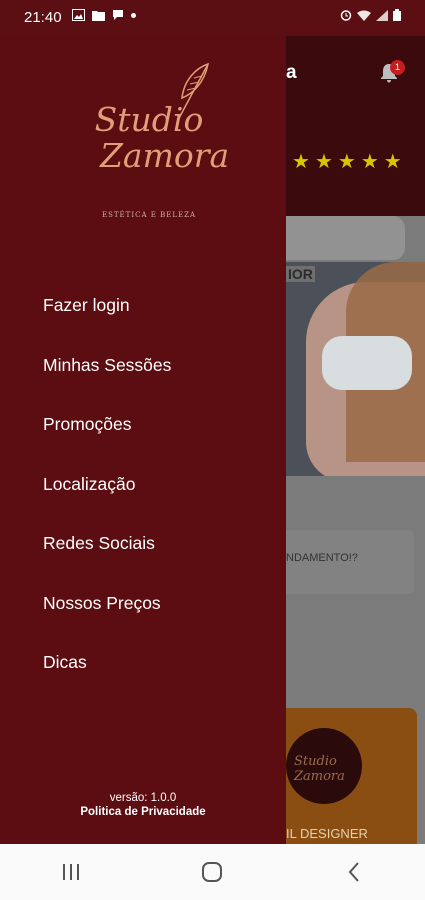 The height and width of the screenshot is (900, 425). I want to click on studio-logo: Studio Zamora ESTÉTICA E BELEZA, so click(152, 142).